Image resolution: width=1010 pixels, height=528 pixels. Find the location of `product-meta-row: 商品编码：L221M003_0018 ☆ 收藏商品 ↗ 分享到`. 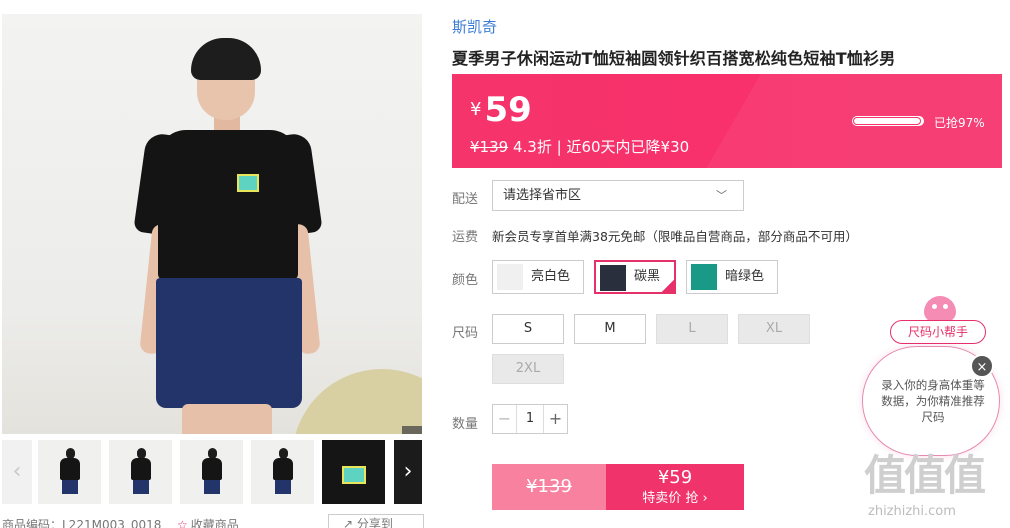

product-meta-row: 商品编码：L221M003_0018 ☆ 收藏商品 ↗ 分享到 is located at coordinates (213, 521).